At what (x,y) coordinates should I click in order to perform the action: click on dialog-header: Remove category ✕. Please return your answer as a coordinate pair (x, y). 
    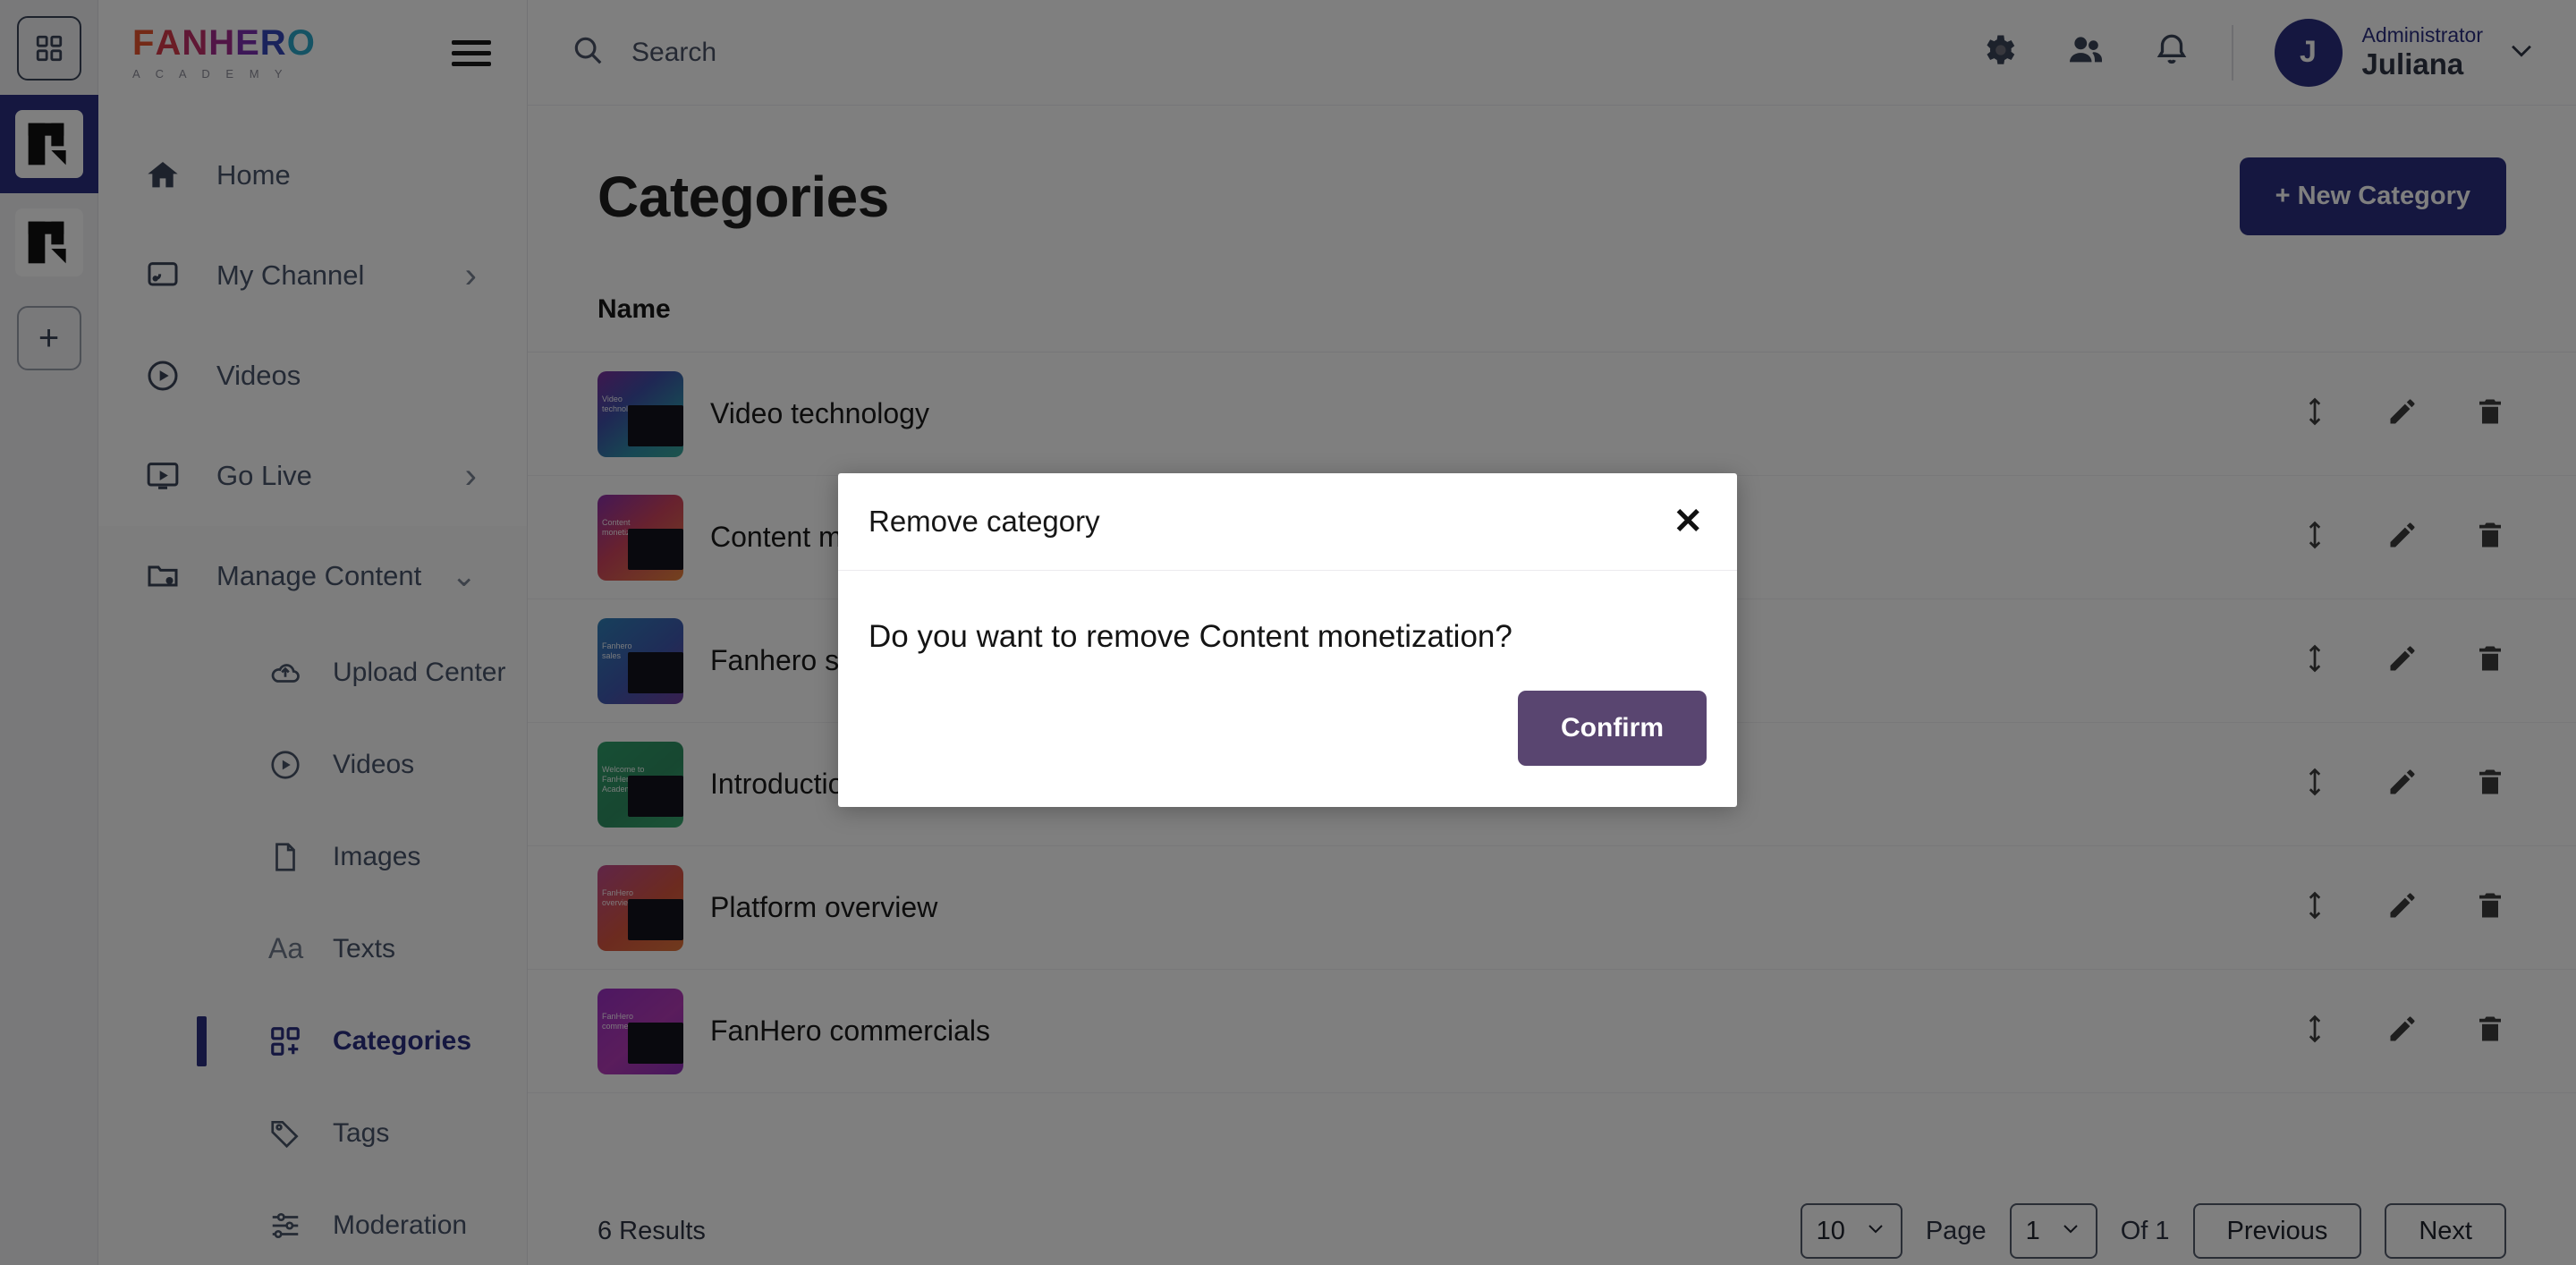
    Looking at the image, I should click on (1287, 522).